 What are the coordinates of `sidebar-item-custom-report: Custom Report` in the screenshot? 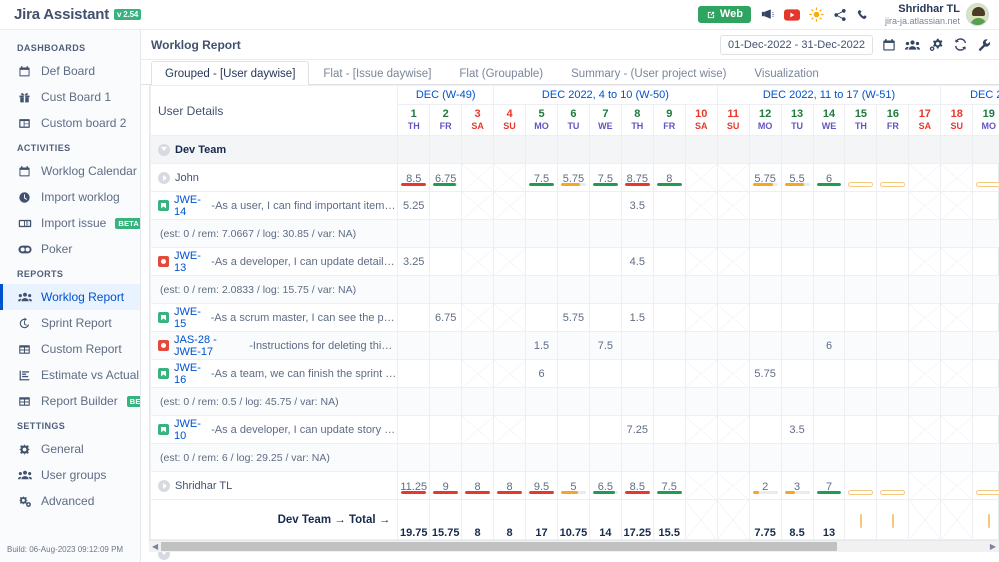 It's located at (70, 349).